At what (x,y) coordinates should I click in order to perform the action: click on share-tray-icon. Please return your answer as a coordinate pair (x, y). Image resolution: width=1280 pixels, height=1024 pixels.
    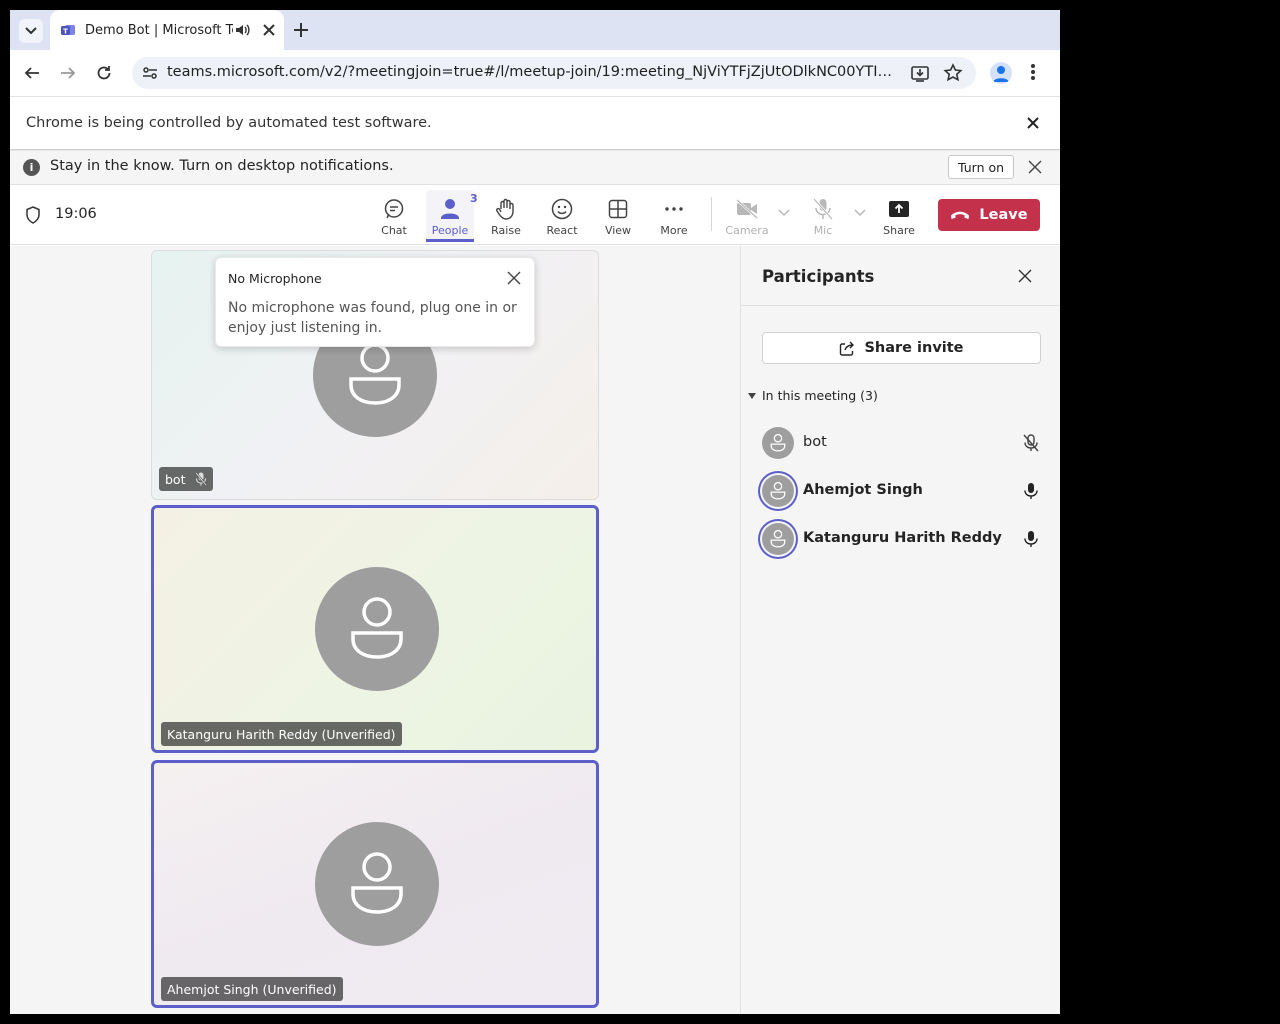
    Looking at the image, I should click on (899, 209).